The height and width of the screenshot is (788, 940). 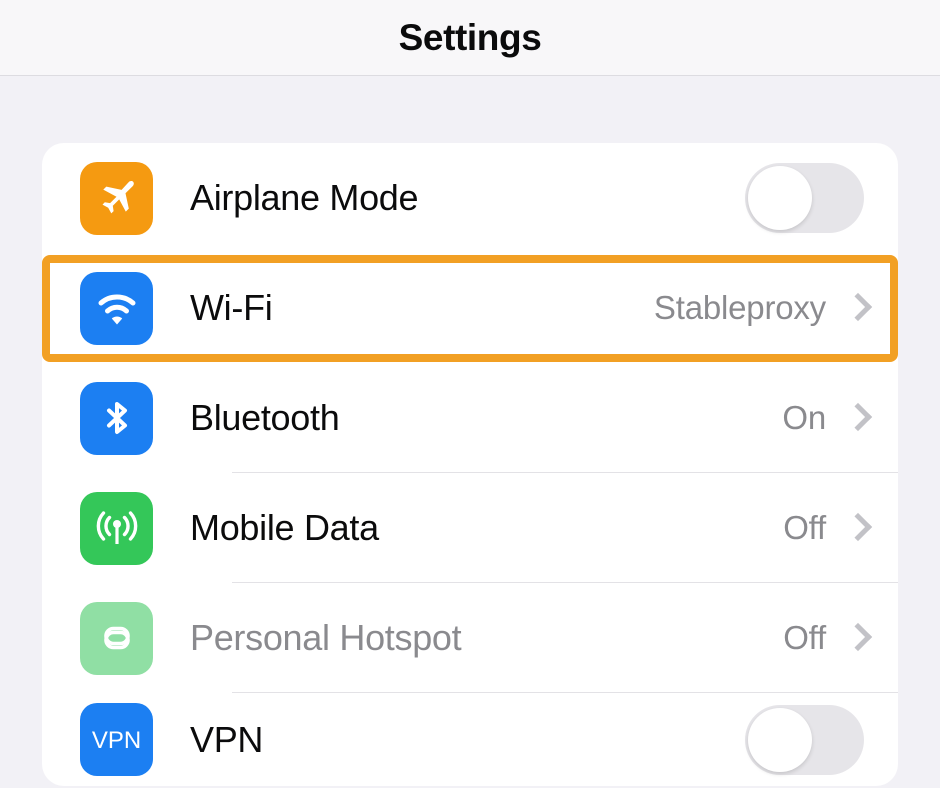 I want to click on svg-text: VPN, so click(x=116, y=740).